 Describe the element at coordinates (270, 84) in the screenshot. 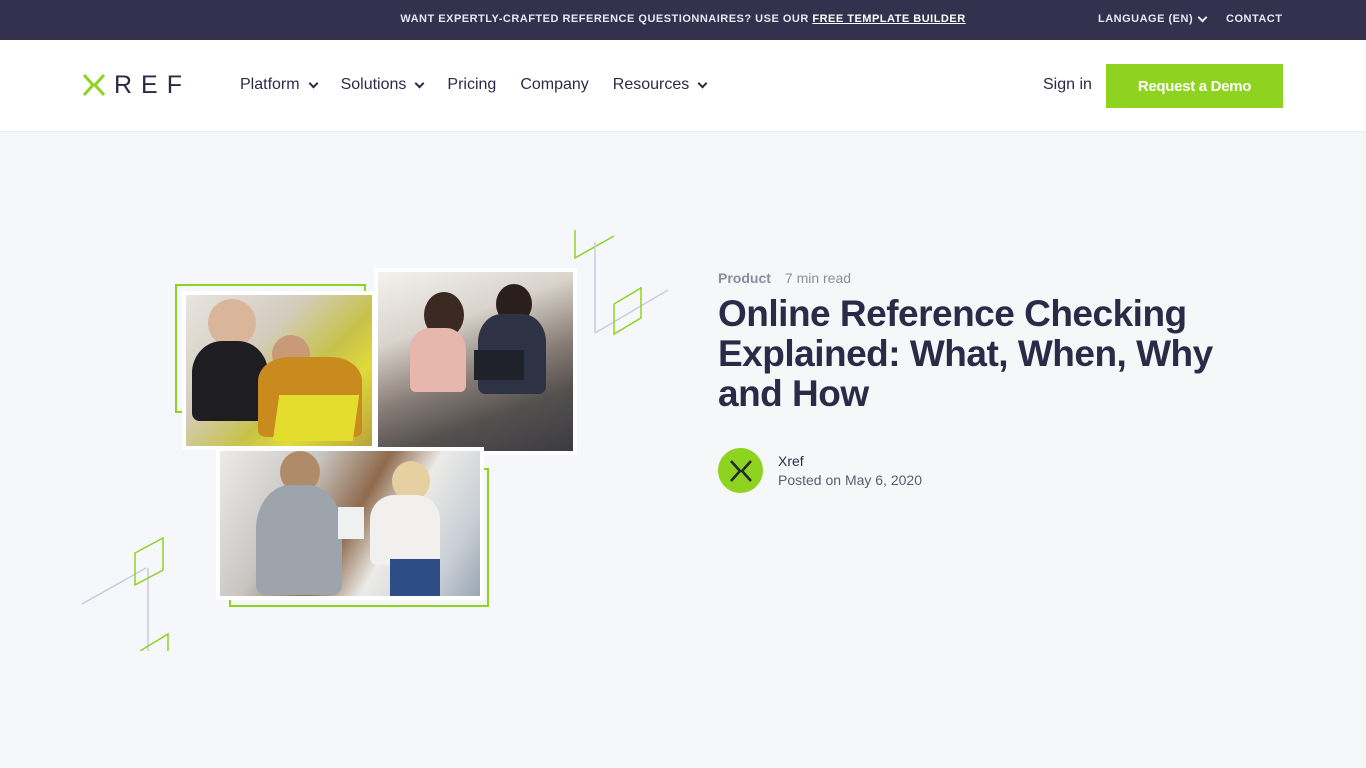

I see `nav-platform-label: Platform` at that location.